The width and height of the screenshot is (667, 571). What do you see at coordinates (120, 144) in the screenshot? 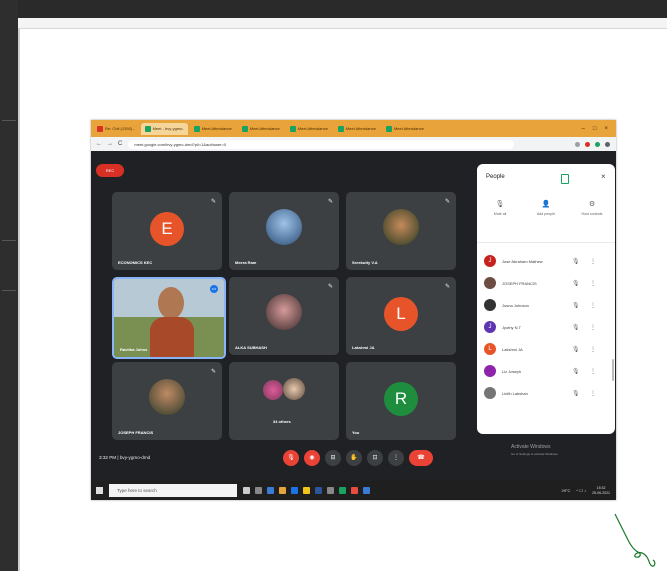
I see `reload-icon: C` at bounding box center [120, 144].